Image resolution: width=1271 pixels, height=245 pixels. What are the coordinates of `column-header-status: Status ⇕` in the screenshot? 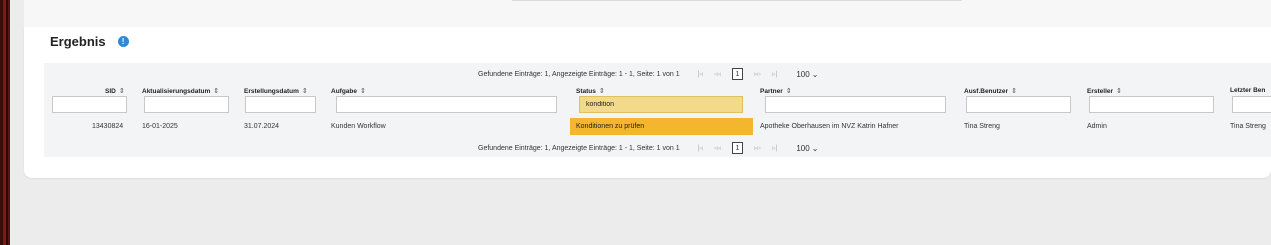 It's located at (590, 91).